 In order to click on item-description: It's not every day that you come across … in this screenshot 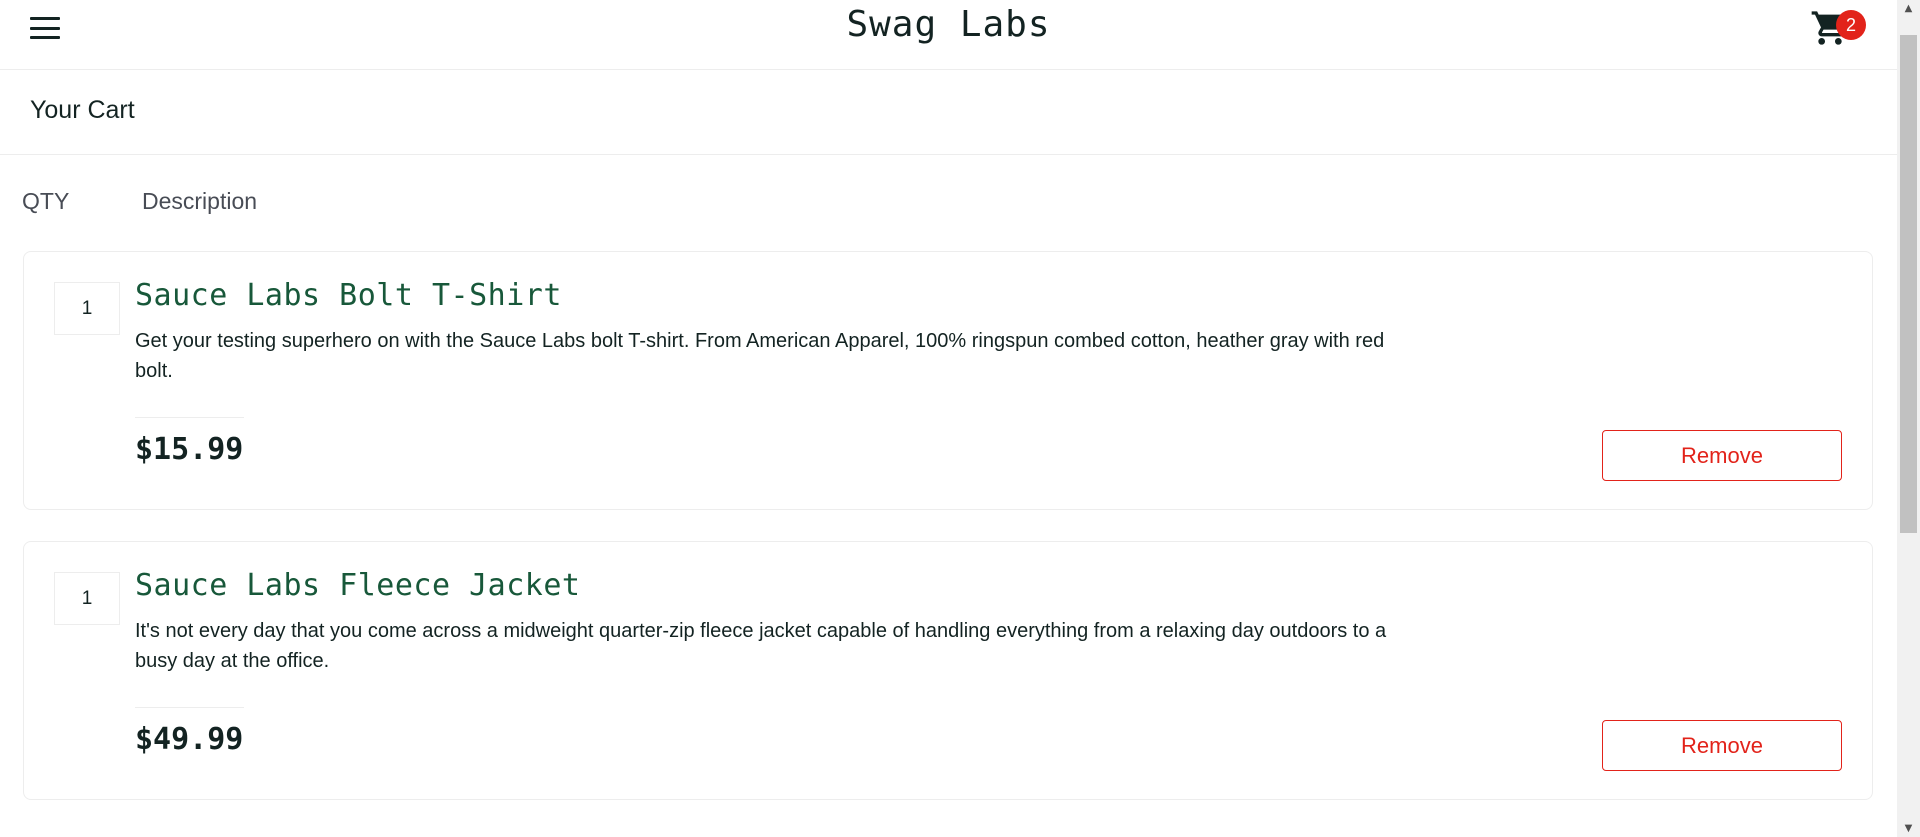, I will do `click(761, 646)`.